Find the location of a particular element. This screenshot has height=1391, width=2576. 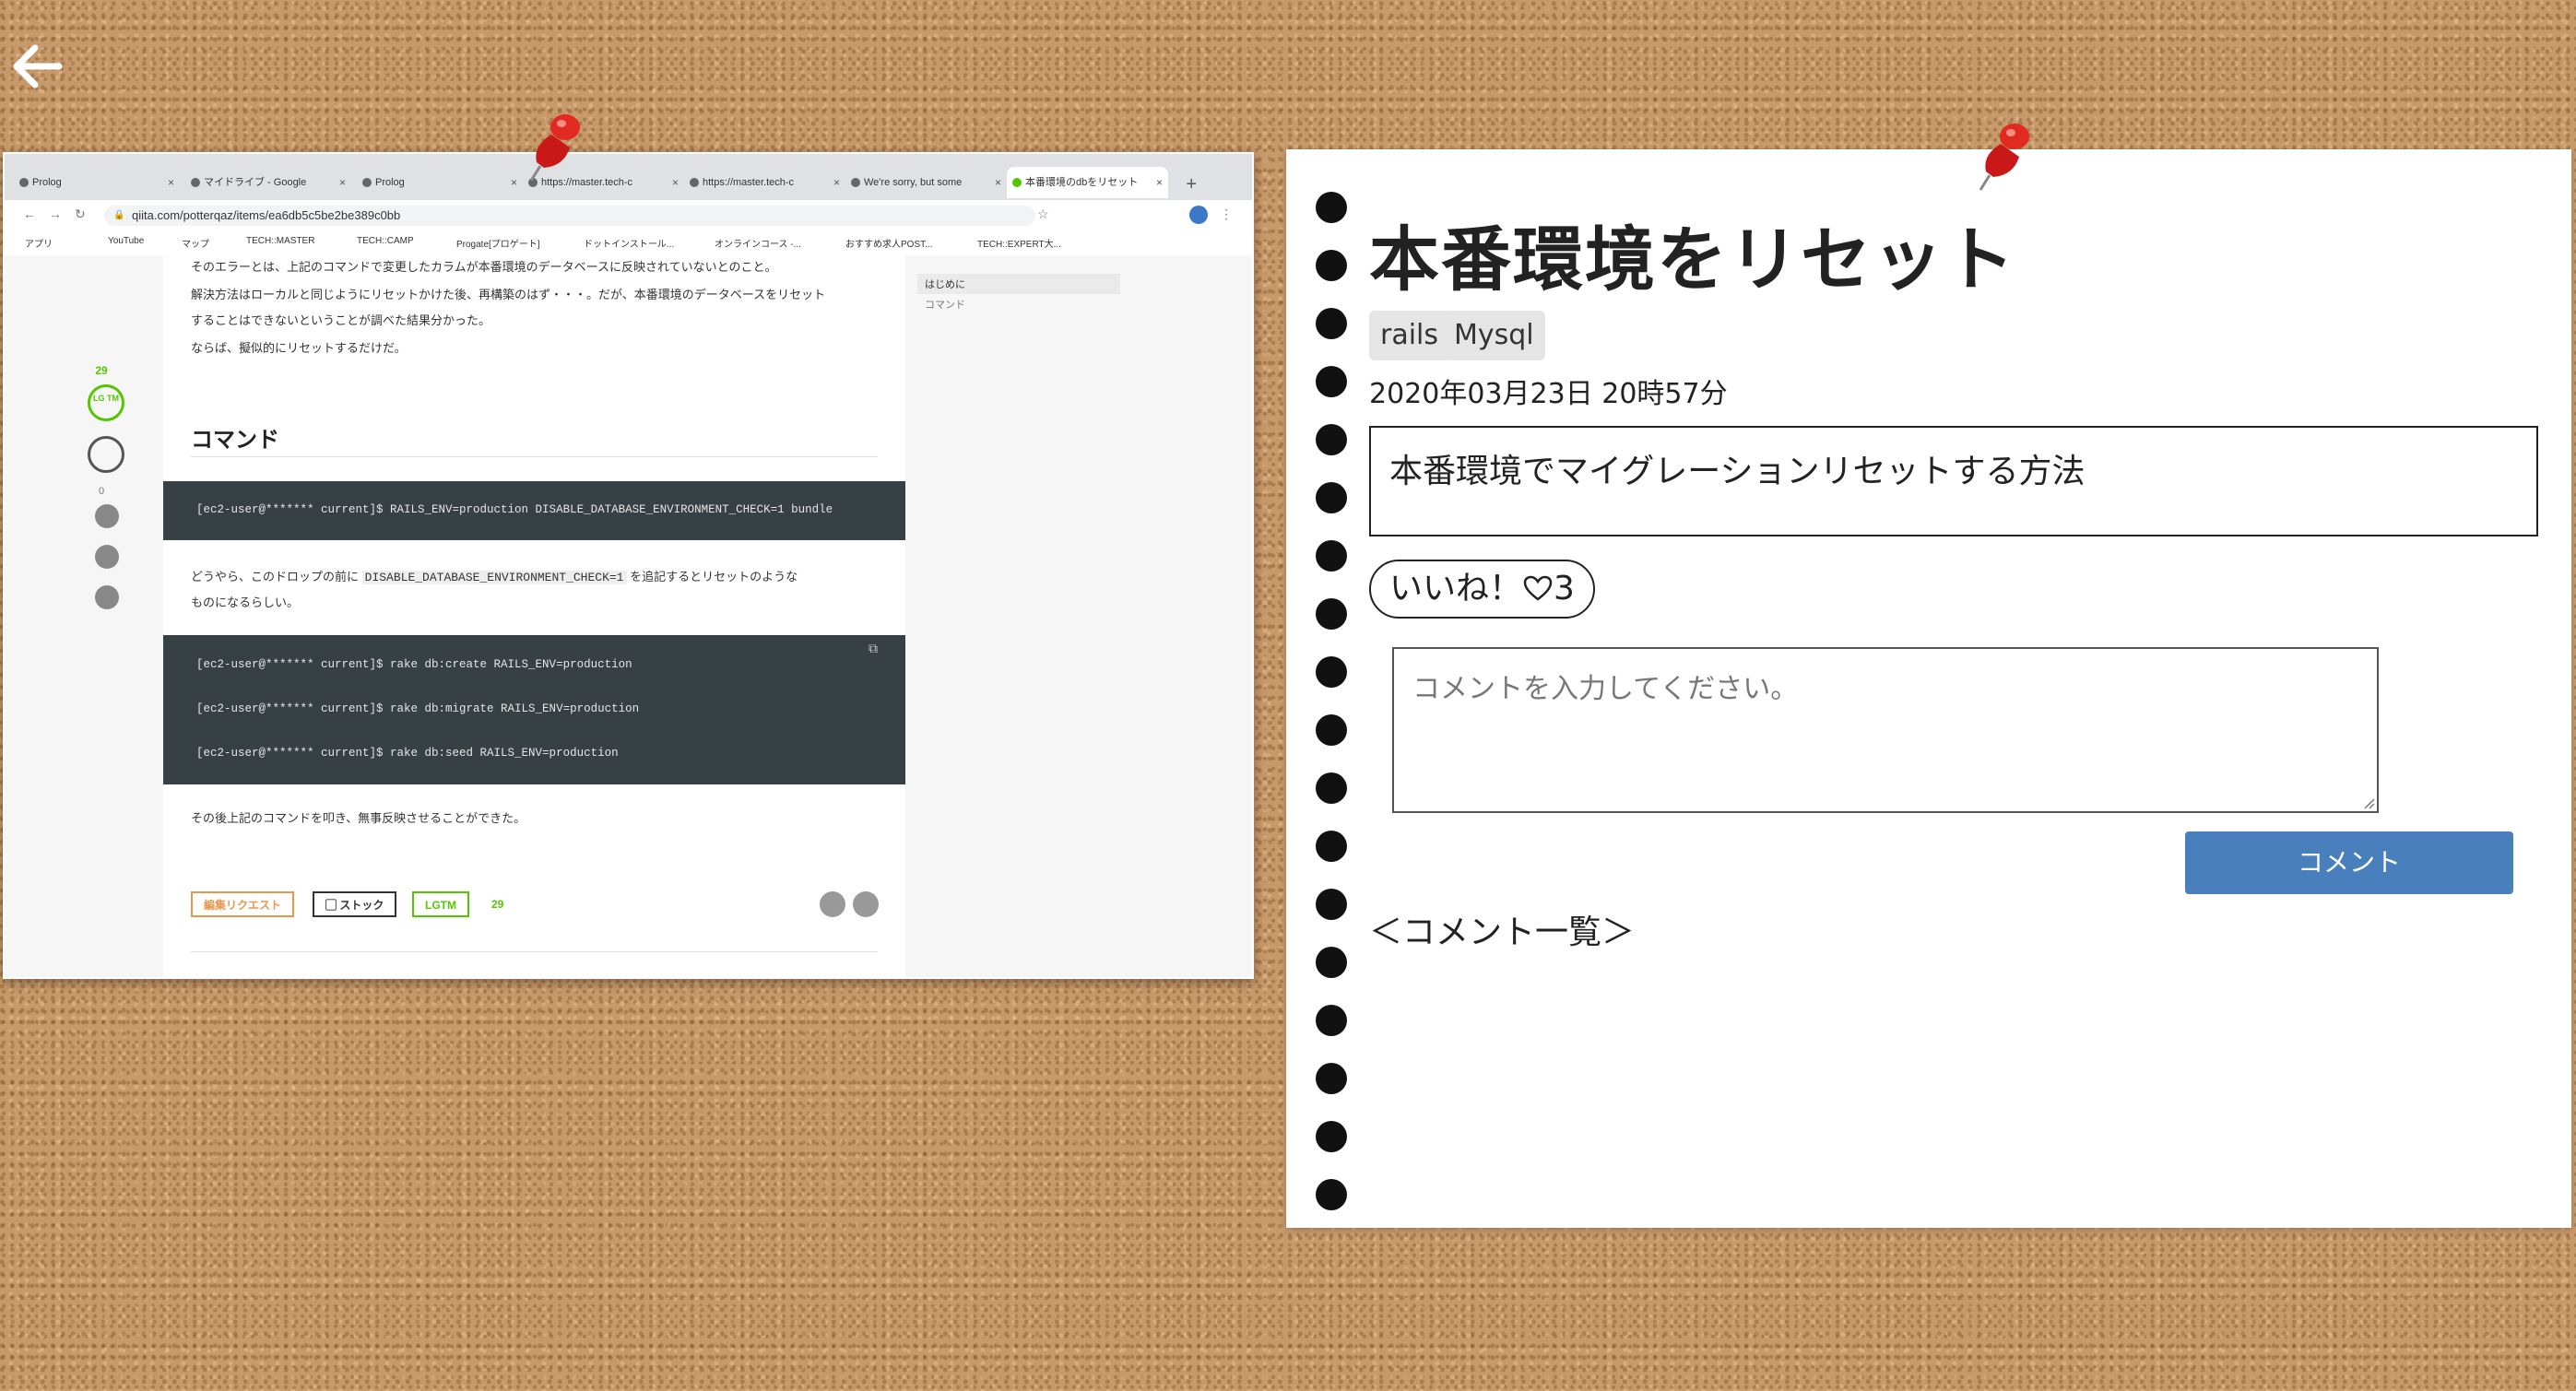

reload-icon: ↻ is located at coordinates (80, 214).